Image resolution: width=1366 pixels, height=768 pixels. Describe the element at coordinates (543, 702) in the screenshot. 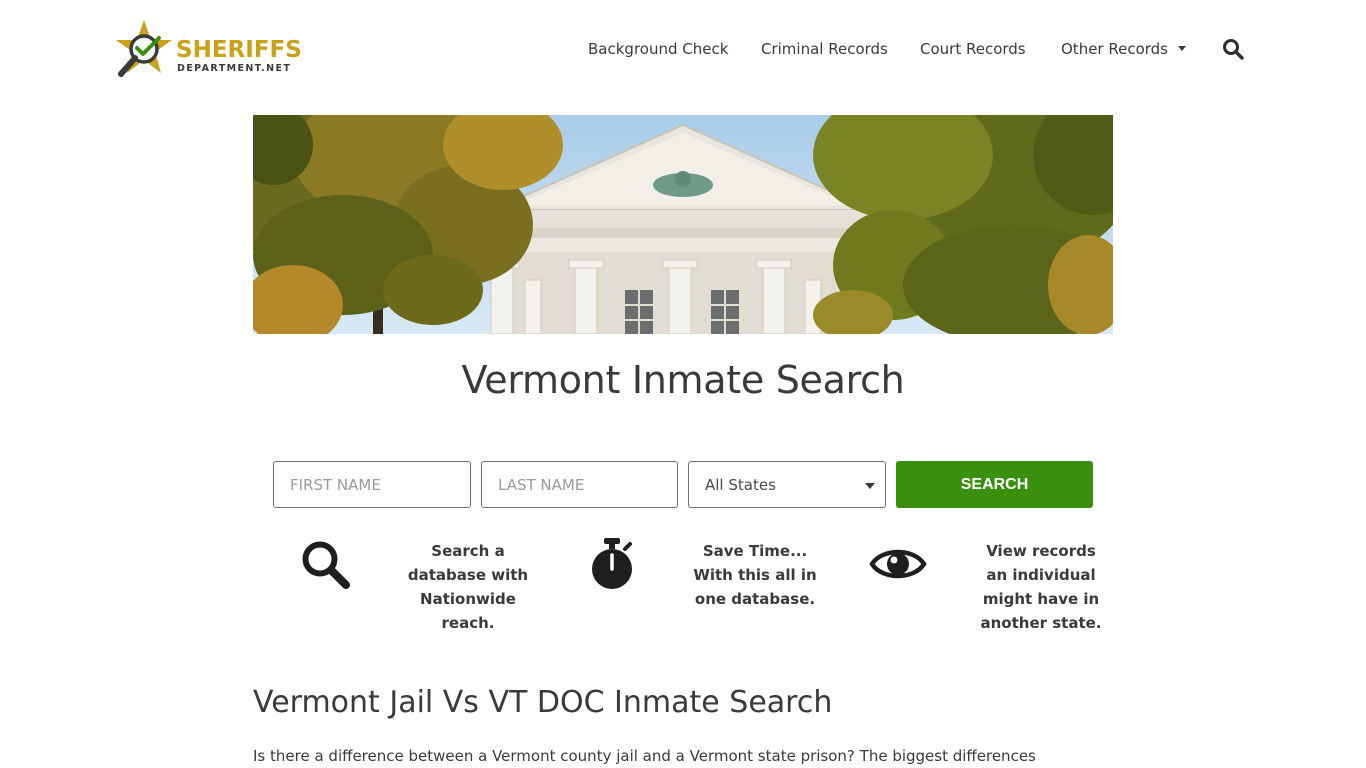

I see `section-title: Vermont Jail Vs VT DOC Inmate Search` at that location.